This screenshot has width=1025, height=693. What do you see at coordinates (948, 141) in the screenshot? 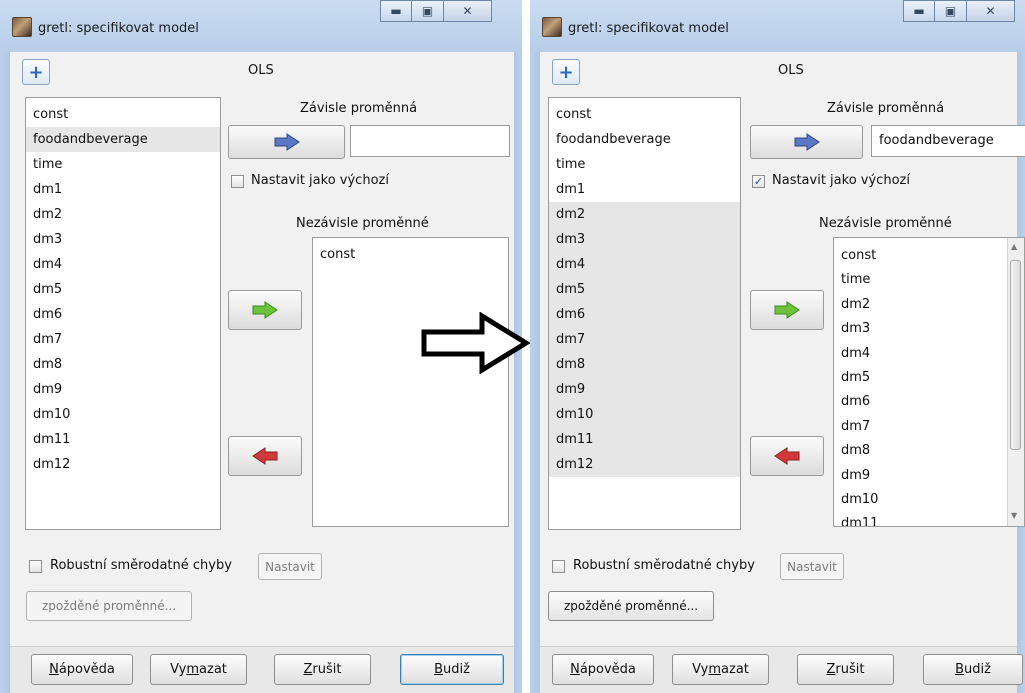
I see `dependent-variable-field: foodandbeverage` at bounding box center [948, 141].